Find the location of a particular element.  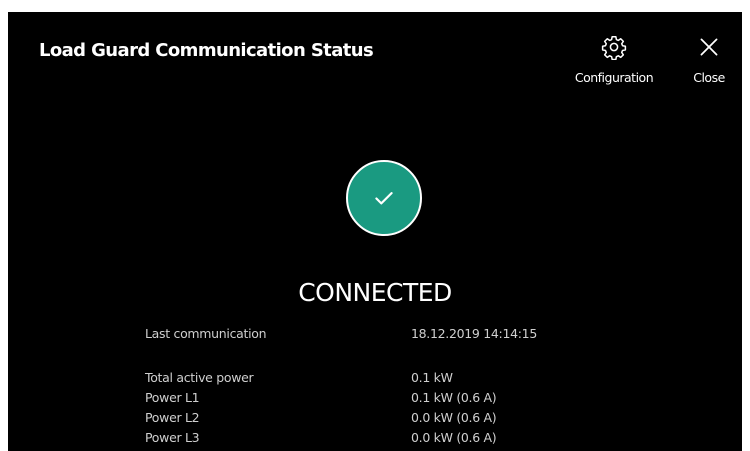

power-label: Power L3 is located at coordinates (172, 437).